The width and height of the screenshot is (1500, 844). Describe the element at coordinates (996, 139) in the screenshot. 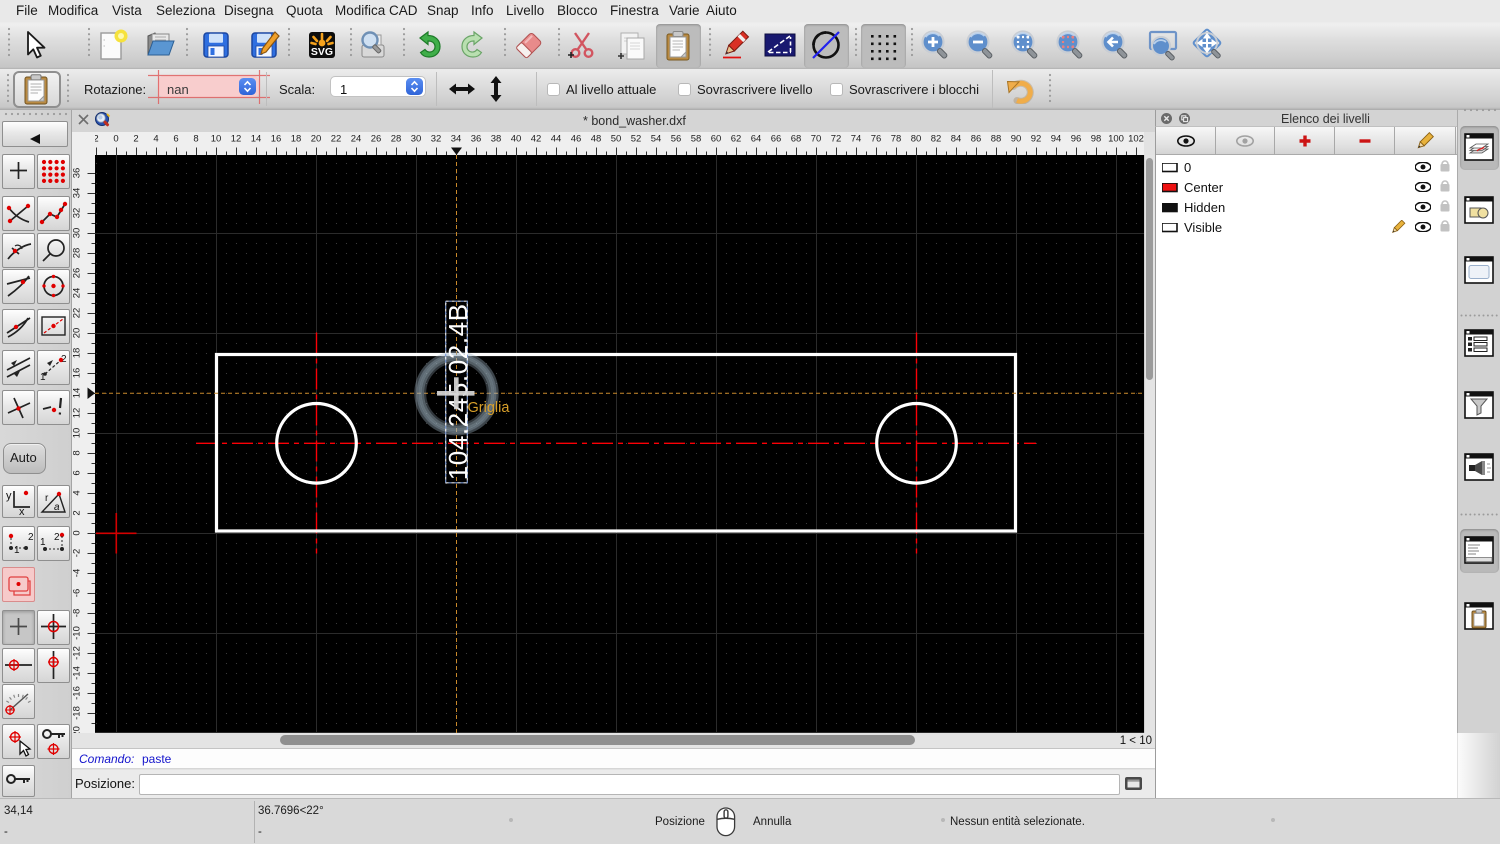

I see `svg-text: 88` at that location.